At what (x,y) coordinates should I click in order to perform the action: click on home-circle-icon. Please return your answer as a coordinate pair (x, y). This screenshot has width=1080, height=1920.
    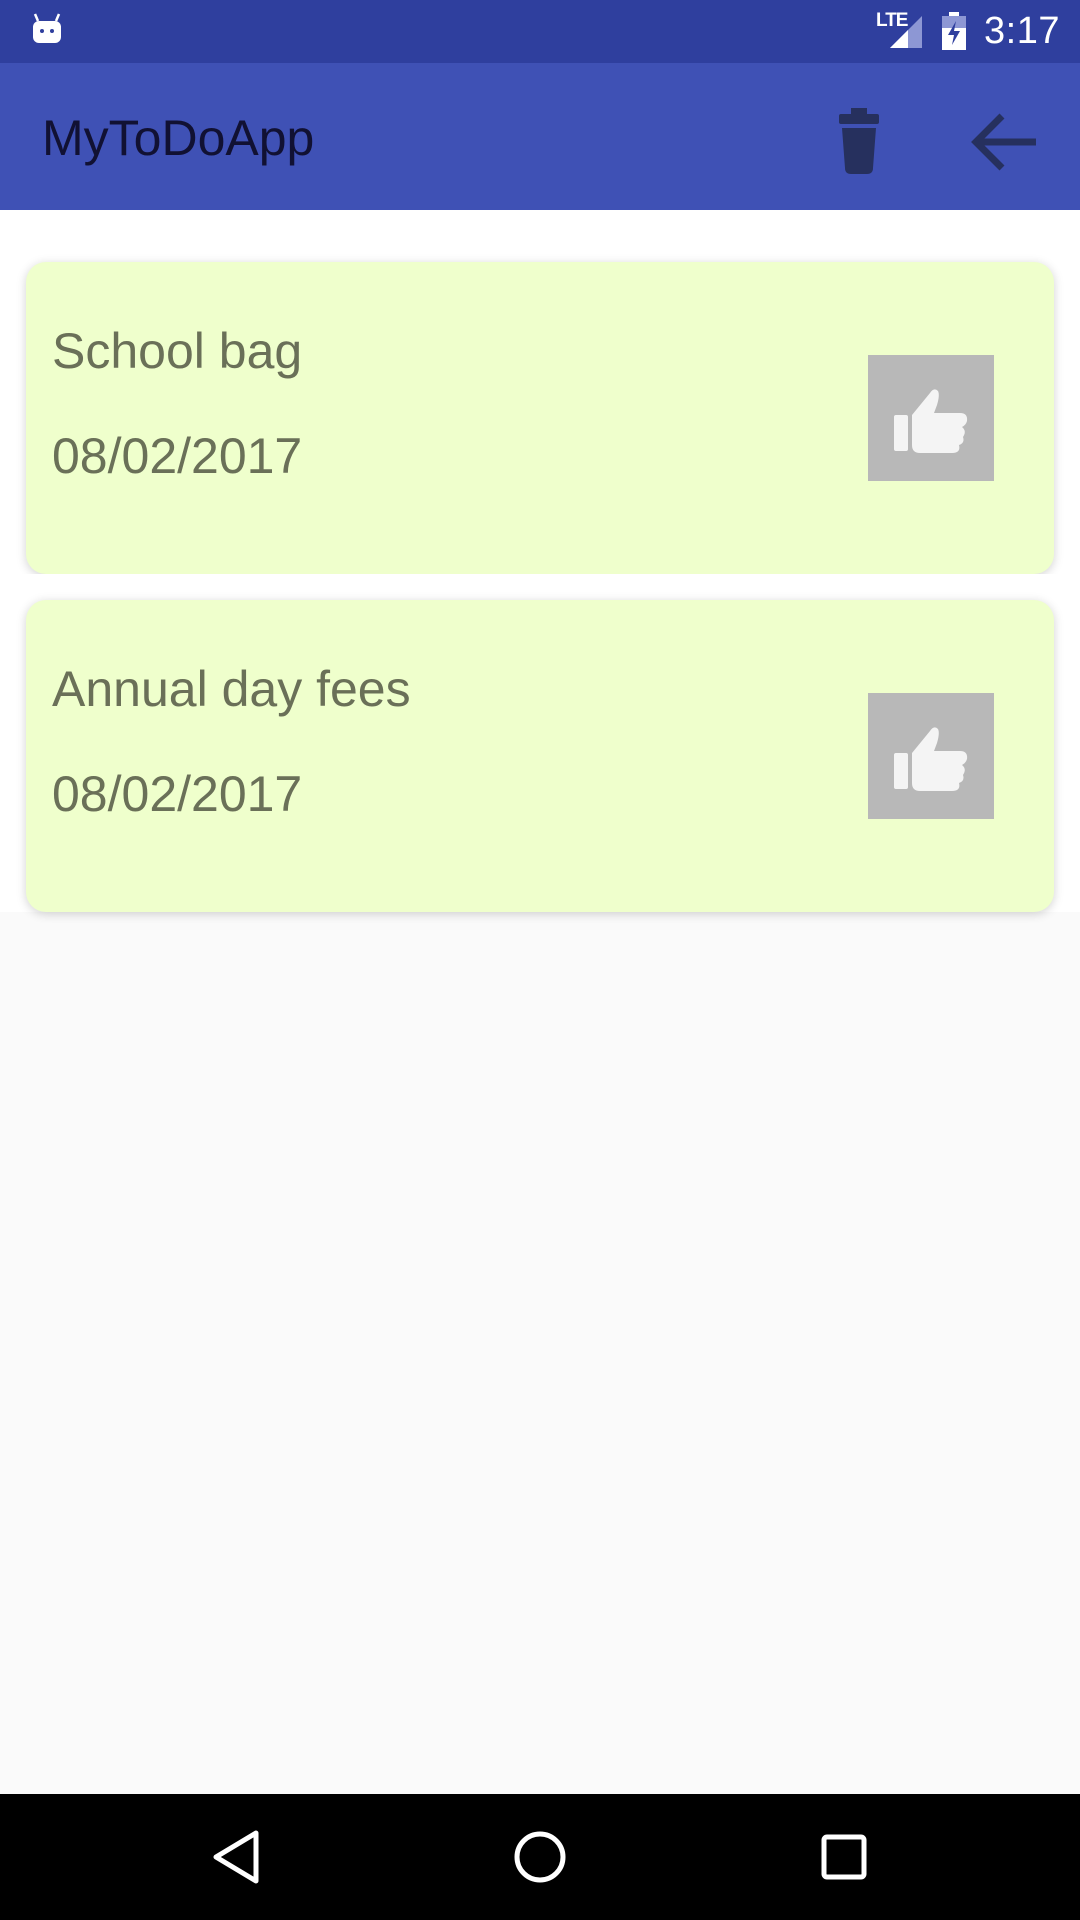
    Looking at the image, I should click on (540, 1857).